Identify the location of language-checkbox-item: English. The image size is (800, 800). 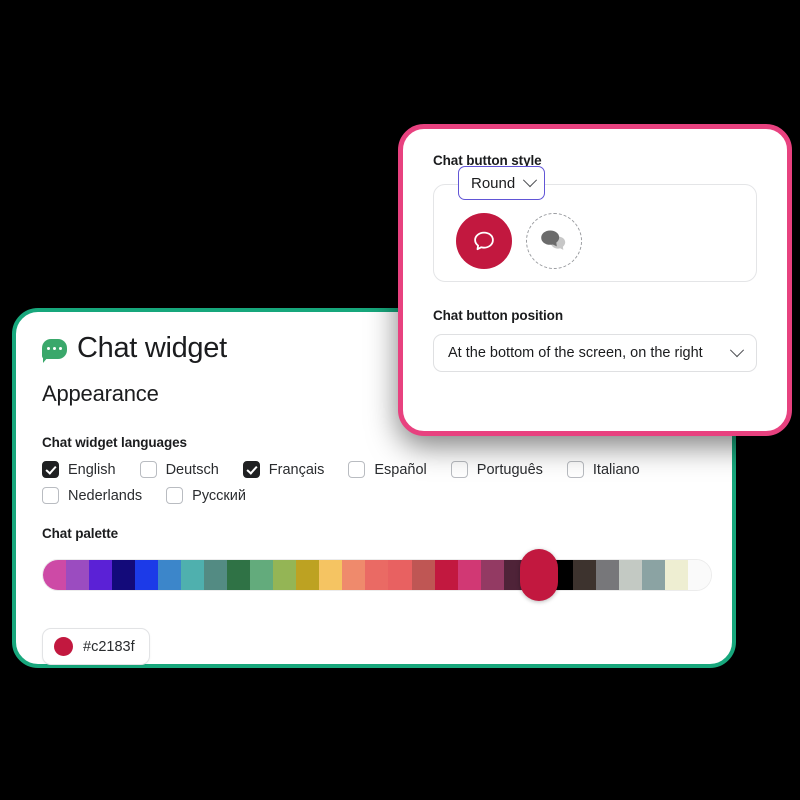
(79, 469).